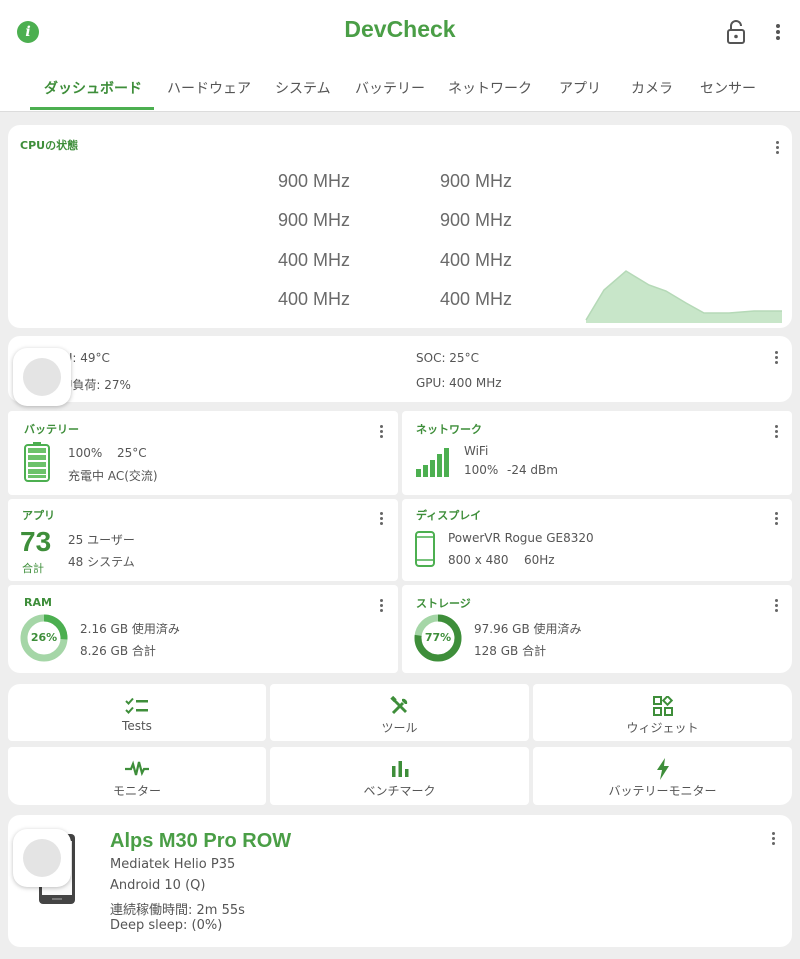 Image resolution: width=800 pixels, height=959 pixels. I want to click on ram-used: 2.16 GB 使用済み, so click(130, 629).